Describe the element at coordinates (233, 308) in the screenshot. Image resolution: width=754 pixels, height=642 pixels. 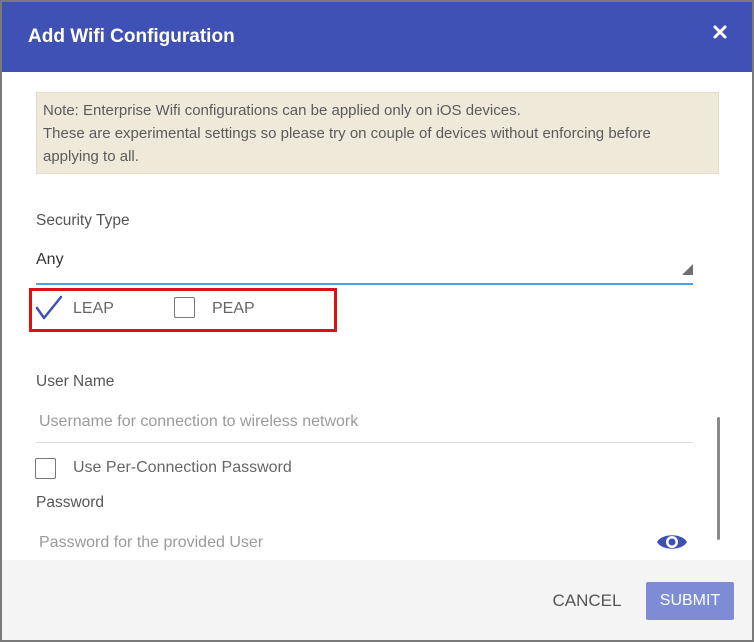
I see `peap-label: PEAP` at that location.